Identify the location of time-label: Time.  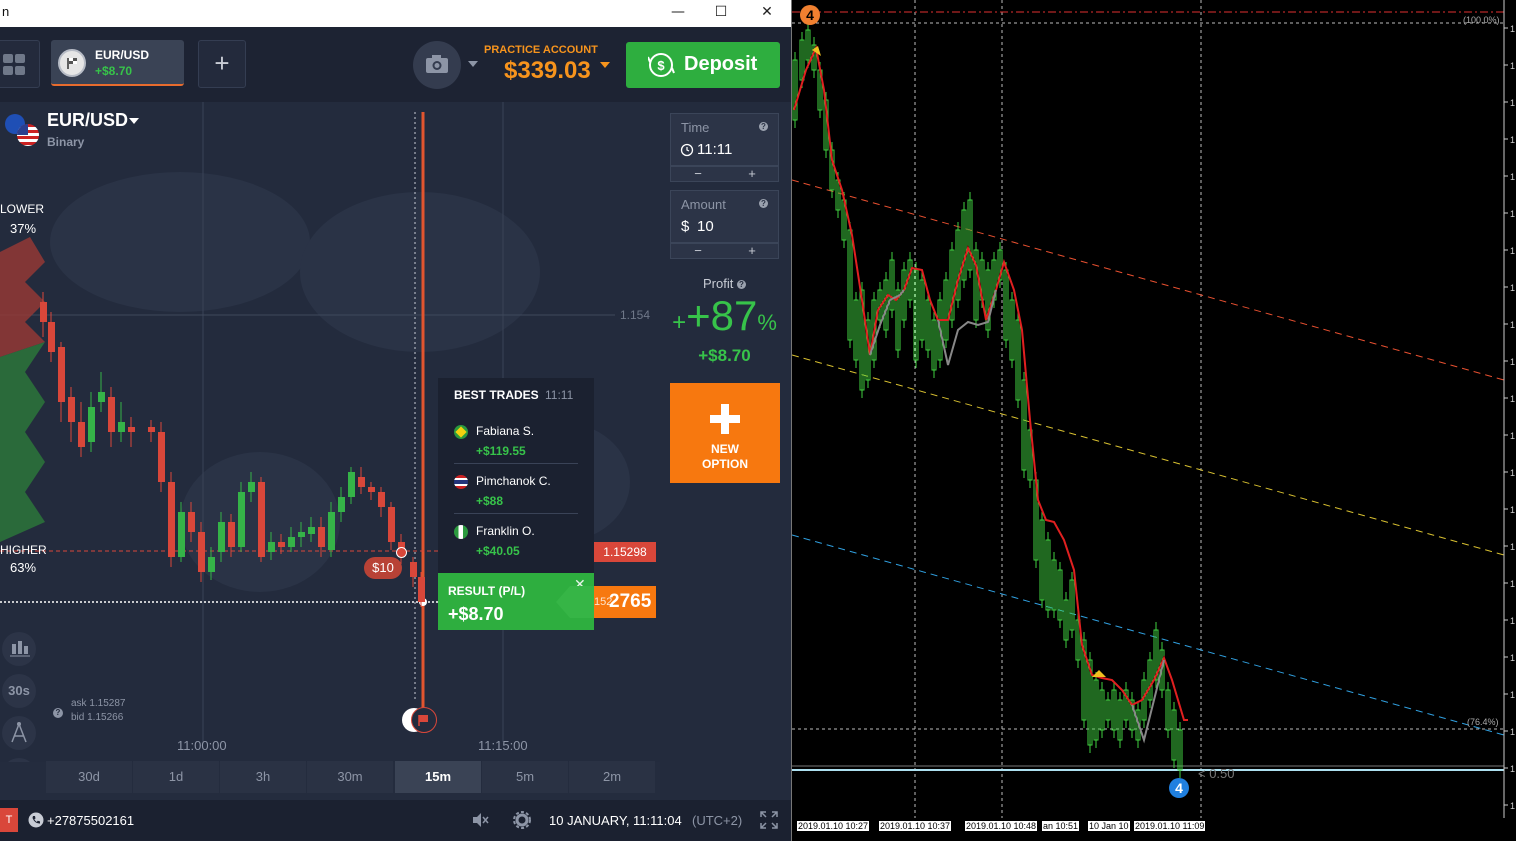
(695, 127).